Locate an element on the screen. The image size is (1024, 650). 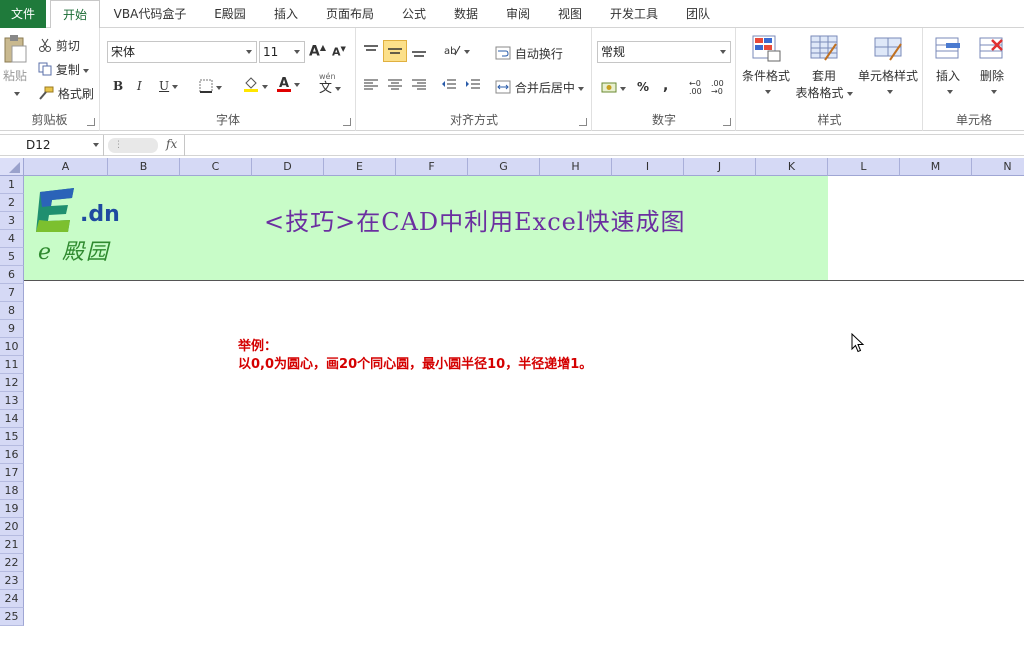
font-shrink-button: A▼ is located at coordinates (339, 52).